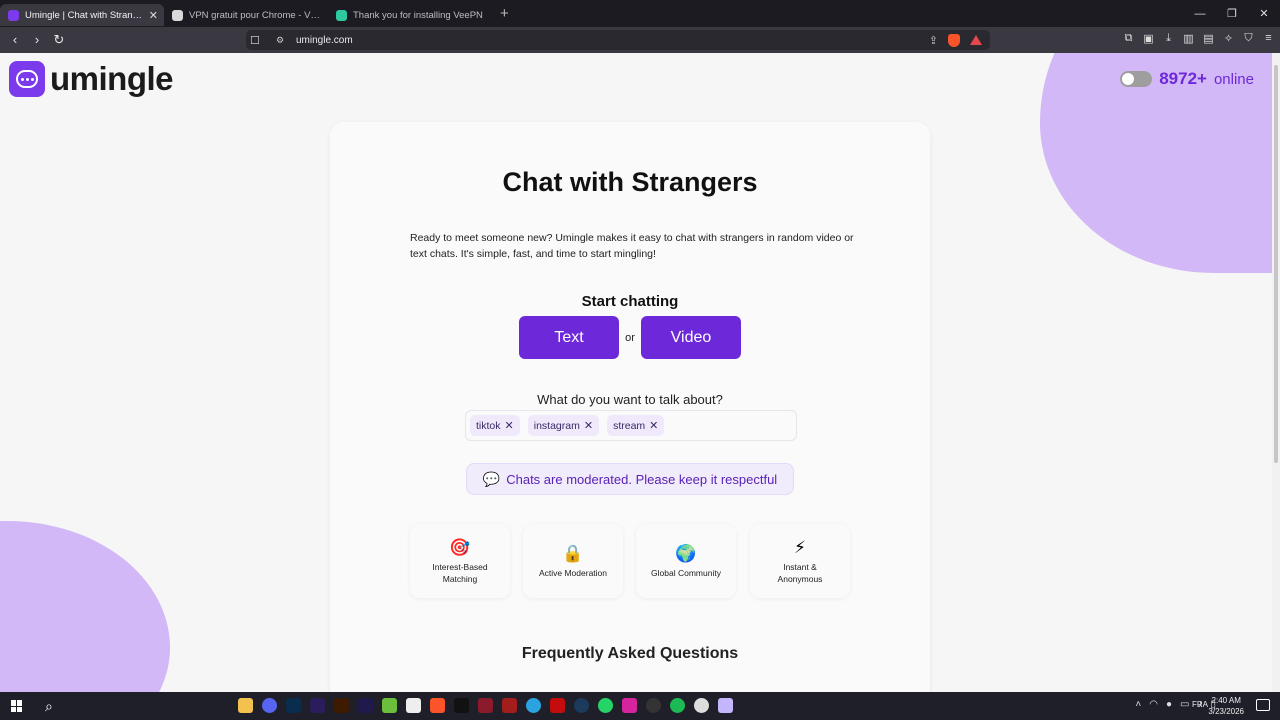 The height and width of the screenshot is (720, 1280). What do you see at coordinates (37, 40) in the screenshot?
I see `forward-arrow-icon: ›` at bounding box center [37, 40].